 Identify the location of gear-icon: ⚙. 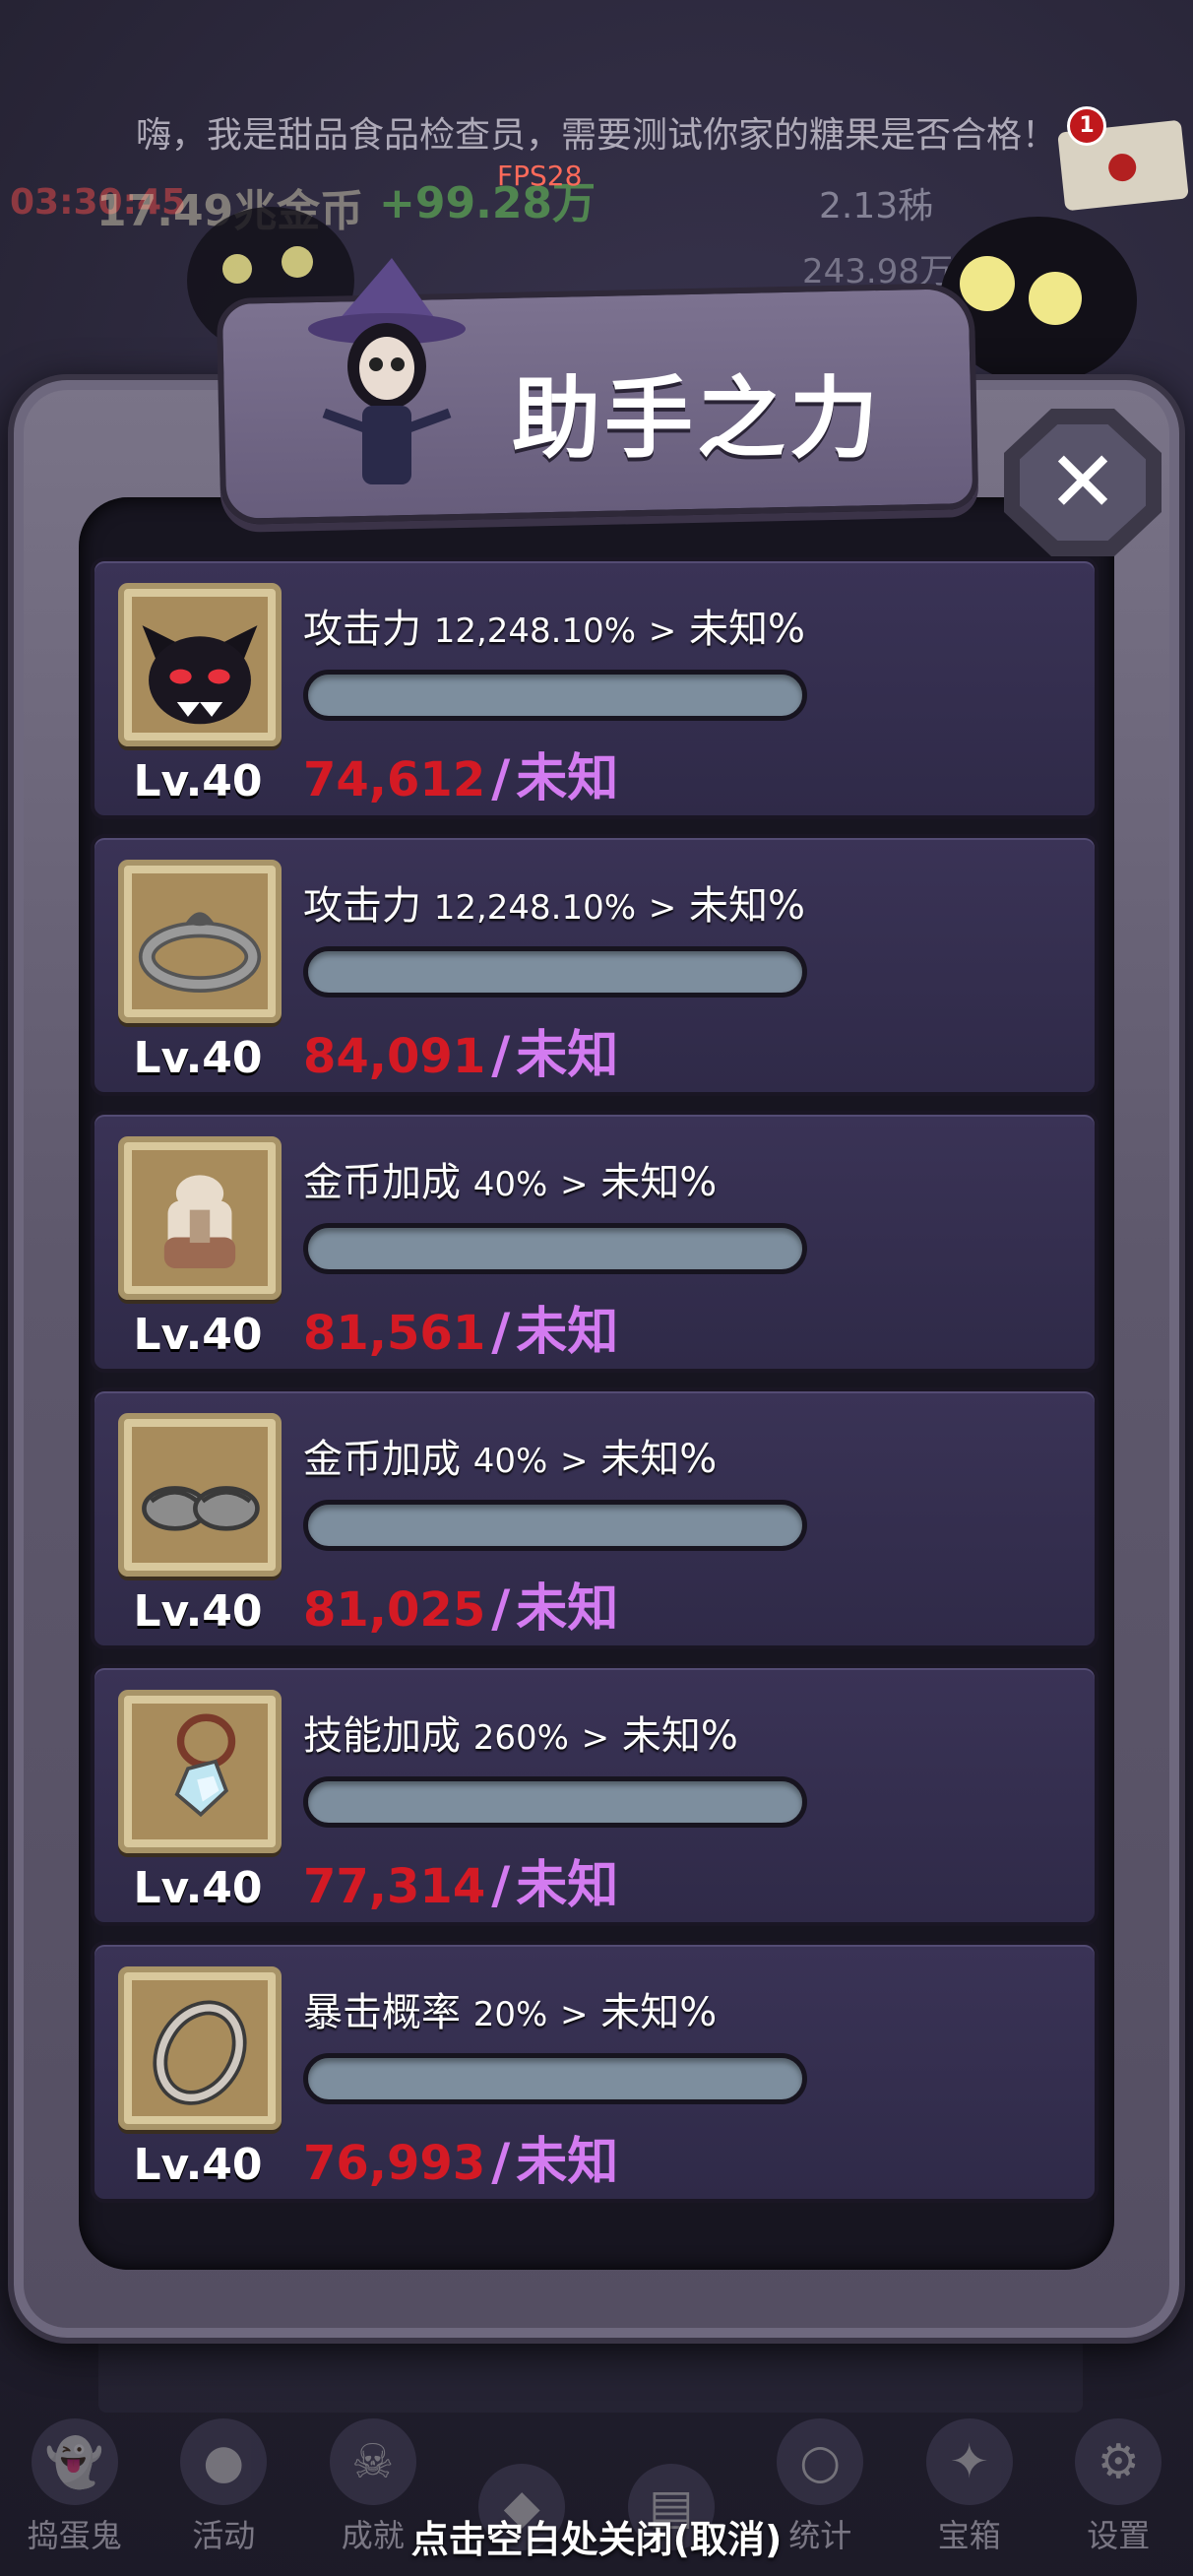
(1118, 2461).